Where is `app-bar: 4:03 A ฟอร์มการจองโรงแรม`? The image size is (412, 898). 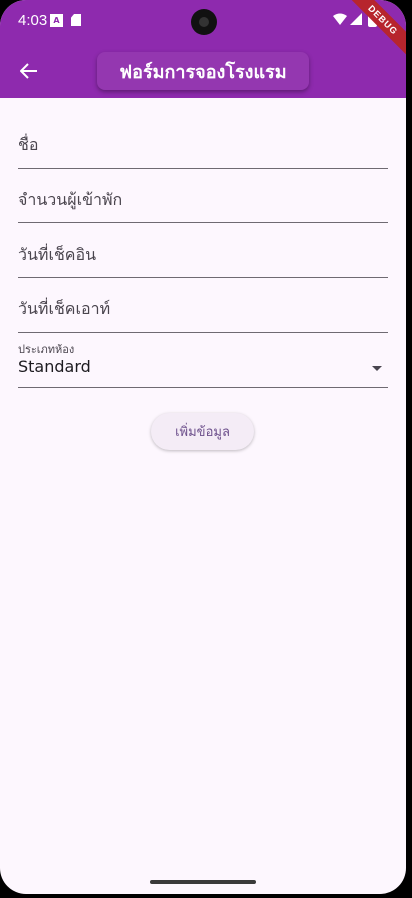
app-bar: 4:03 A ฟอร์มการจองโรงแรม is located at coordinates (203, 49).